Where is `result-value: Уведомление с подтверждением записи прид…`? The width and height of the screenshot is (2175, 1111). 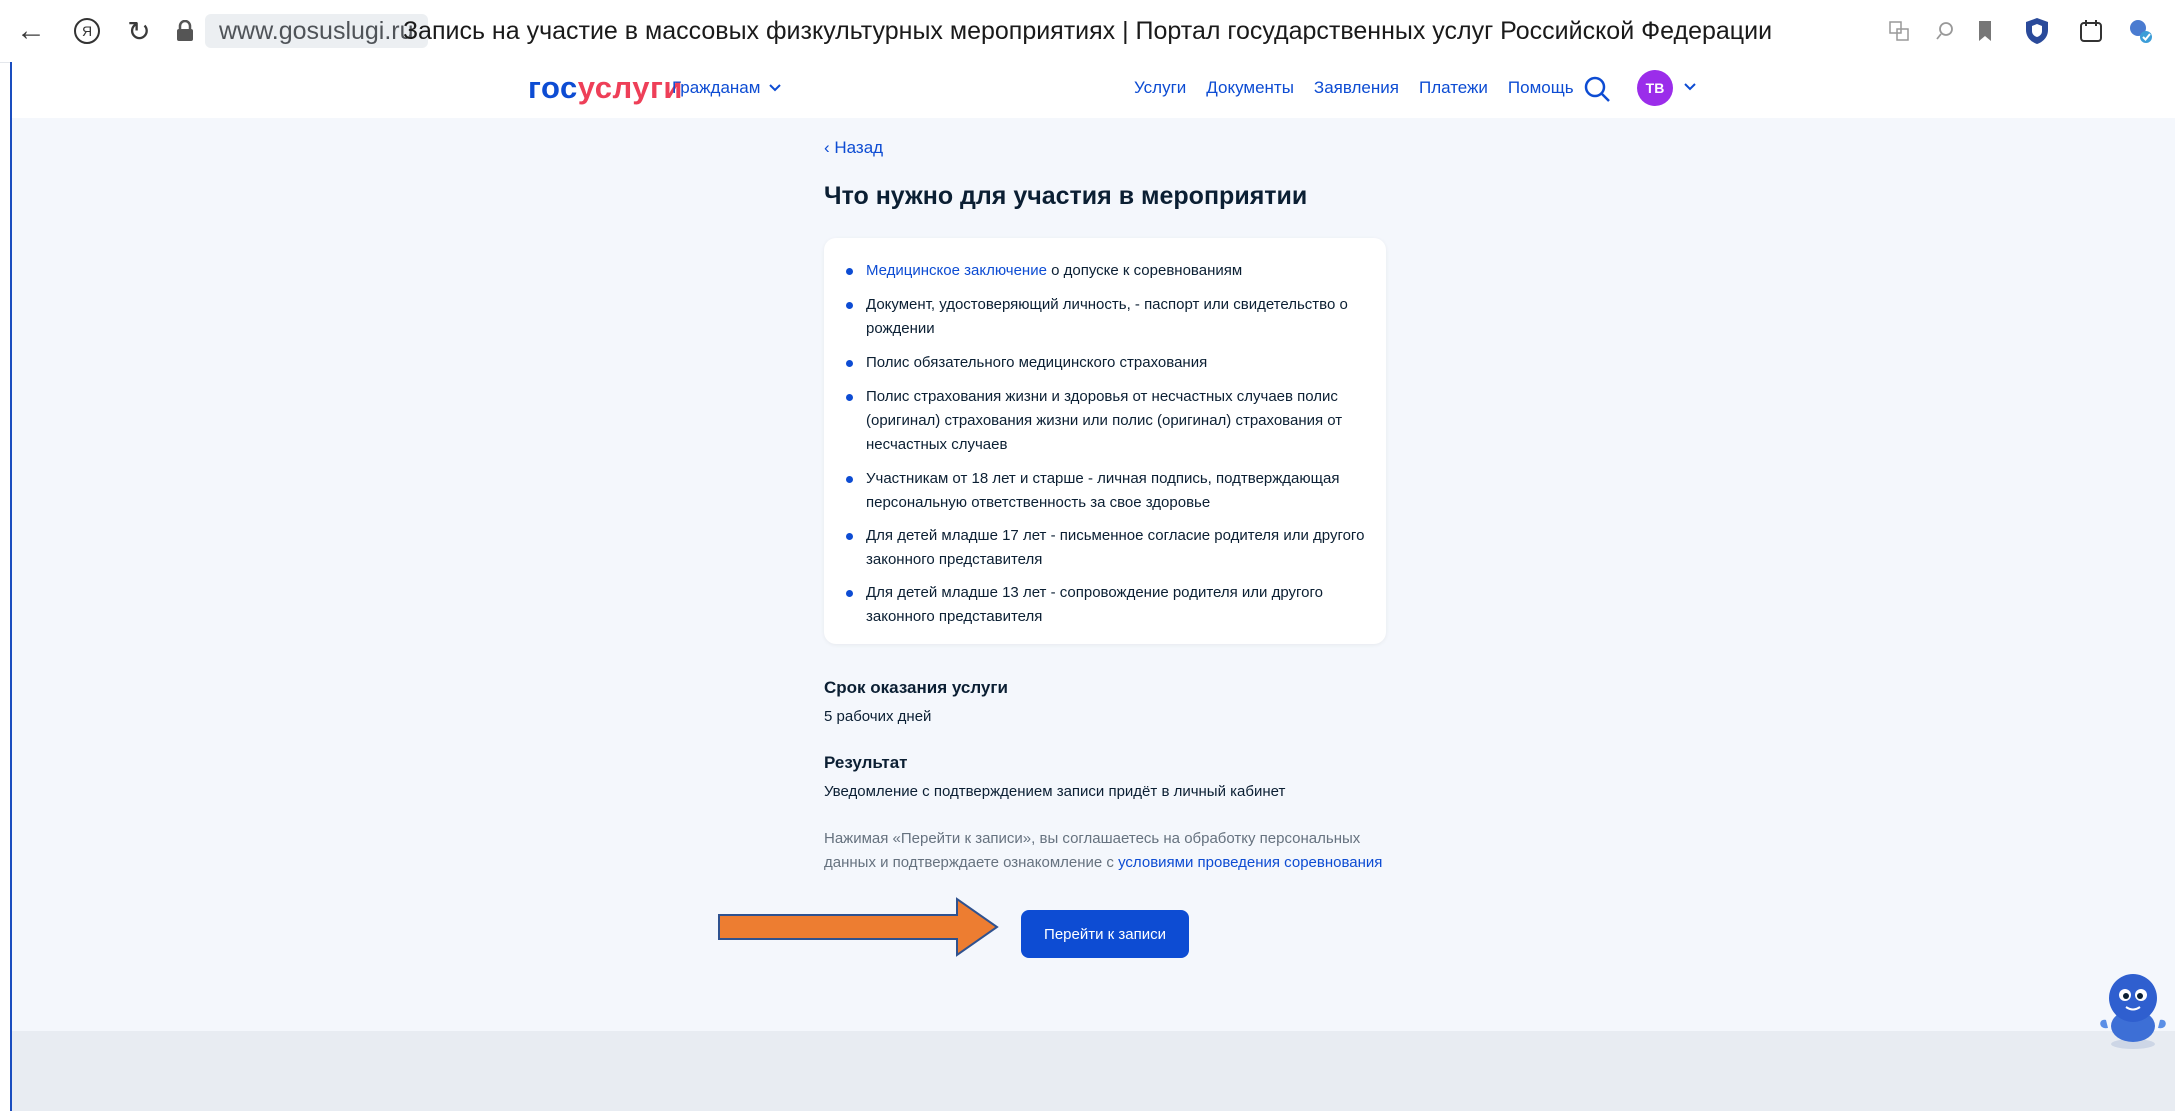
result-value: Уведомление с подтверждением записи прид… is located at coordinates (1055, 791).